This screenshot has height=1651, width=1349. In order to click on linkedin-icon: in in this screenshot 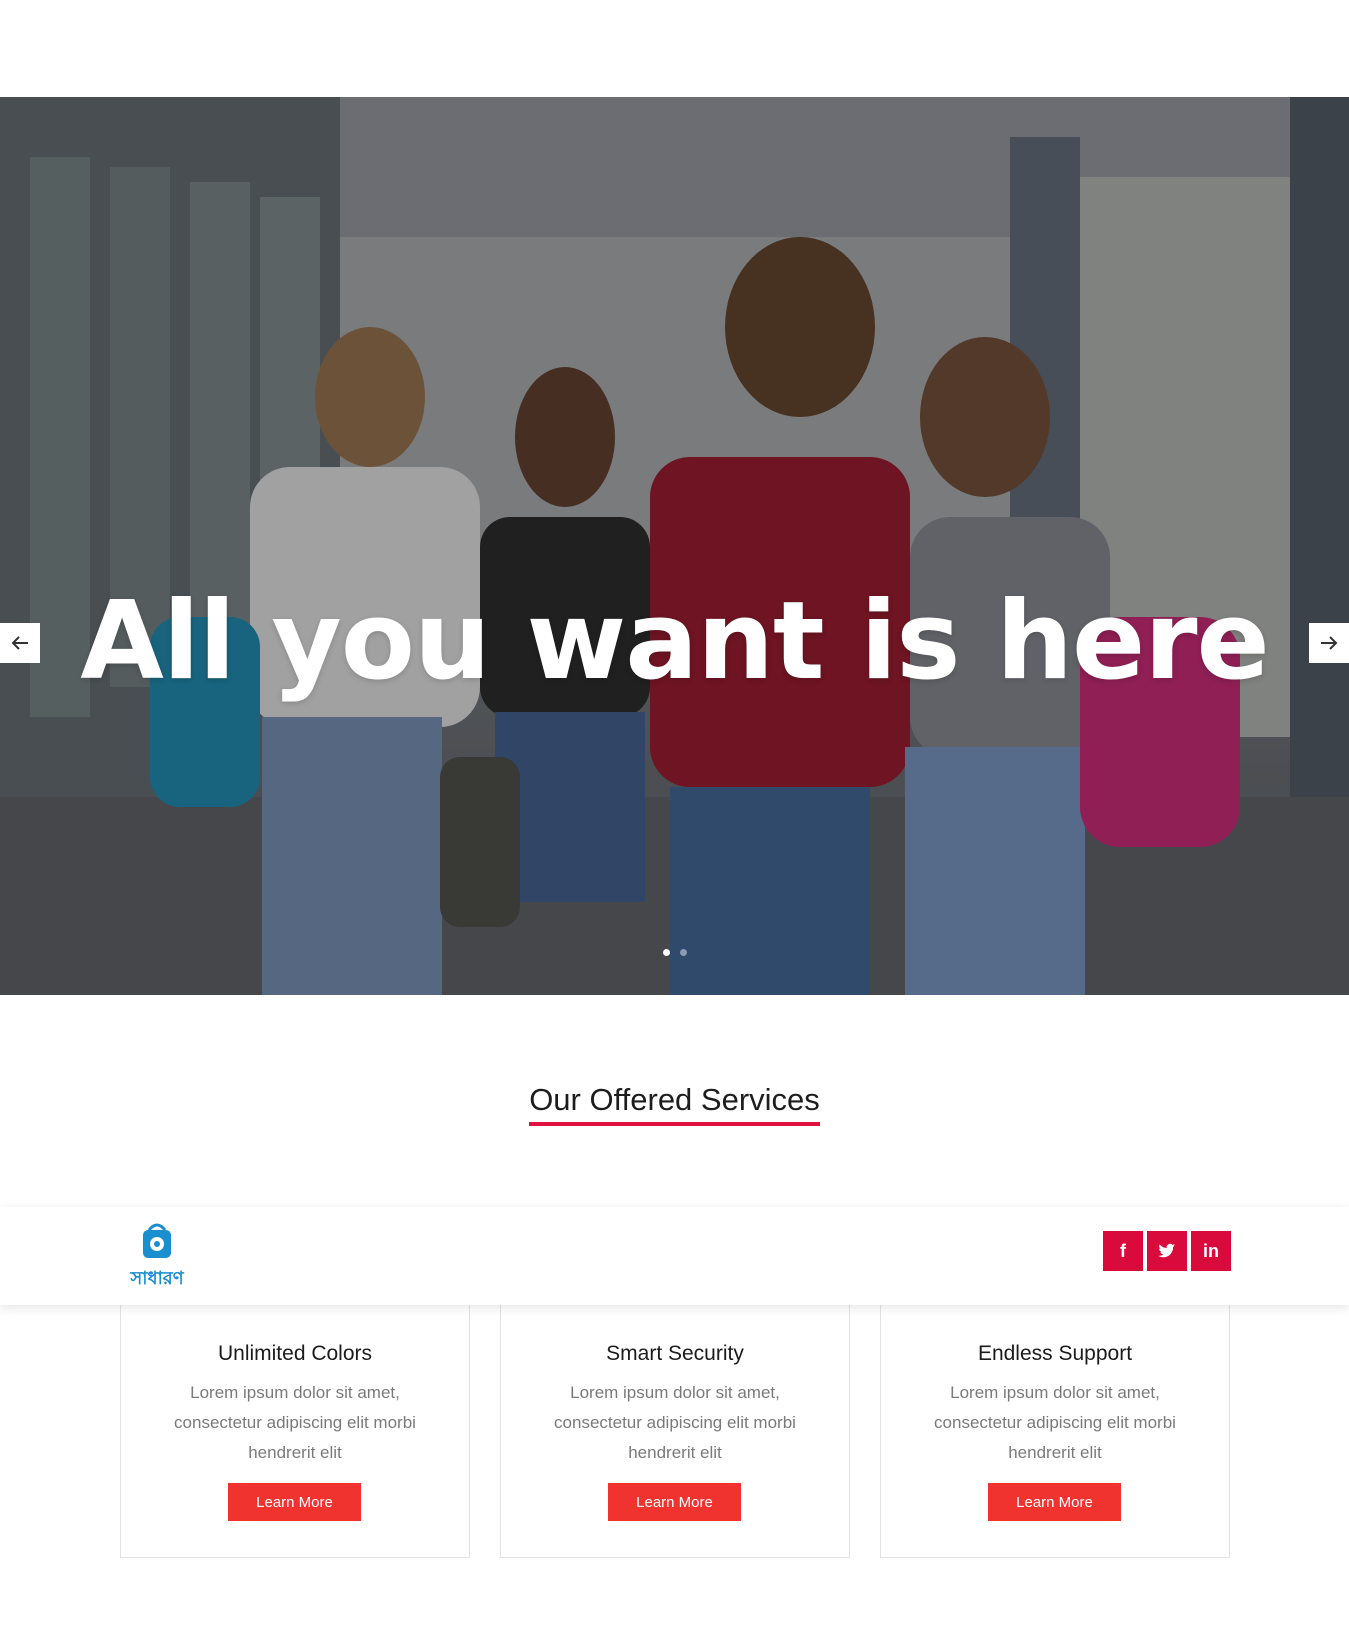, I will do `click(1211, 1250)`.